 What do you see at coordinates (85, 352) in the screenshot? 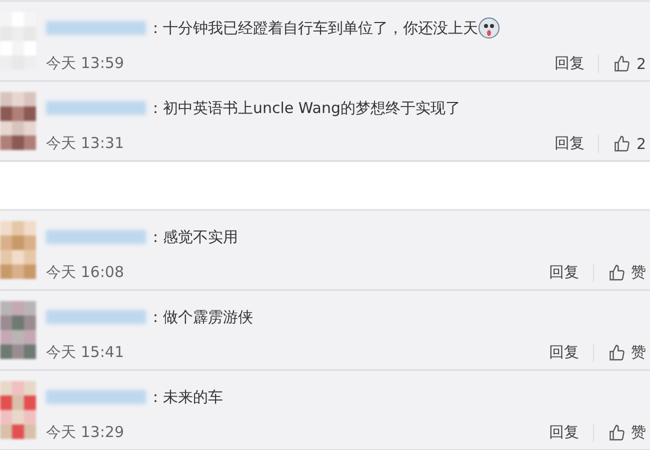
I see `comment-time: 今天 15:41` at bounding box center [85, 352].